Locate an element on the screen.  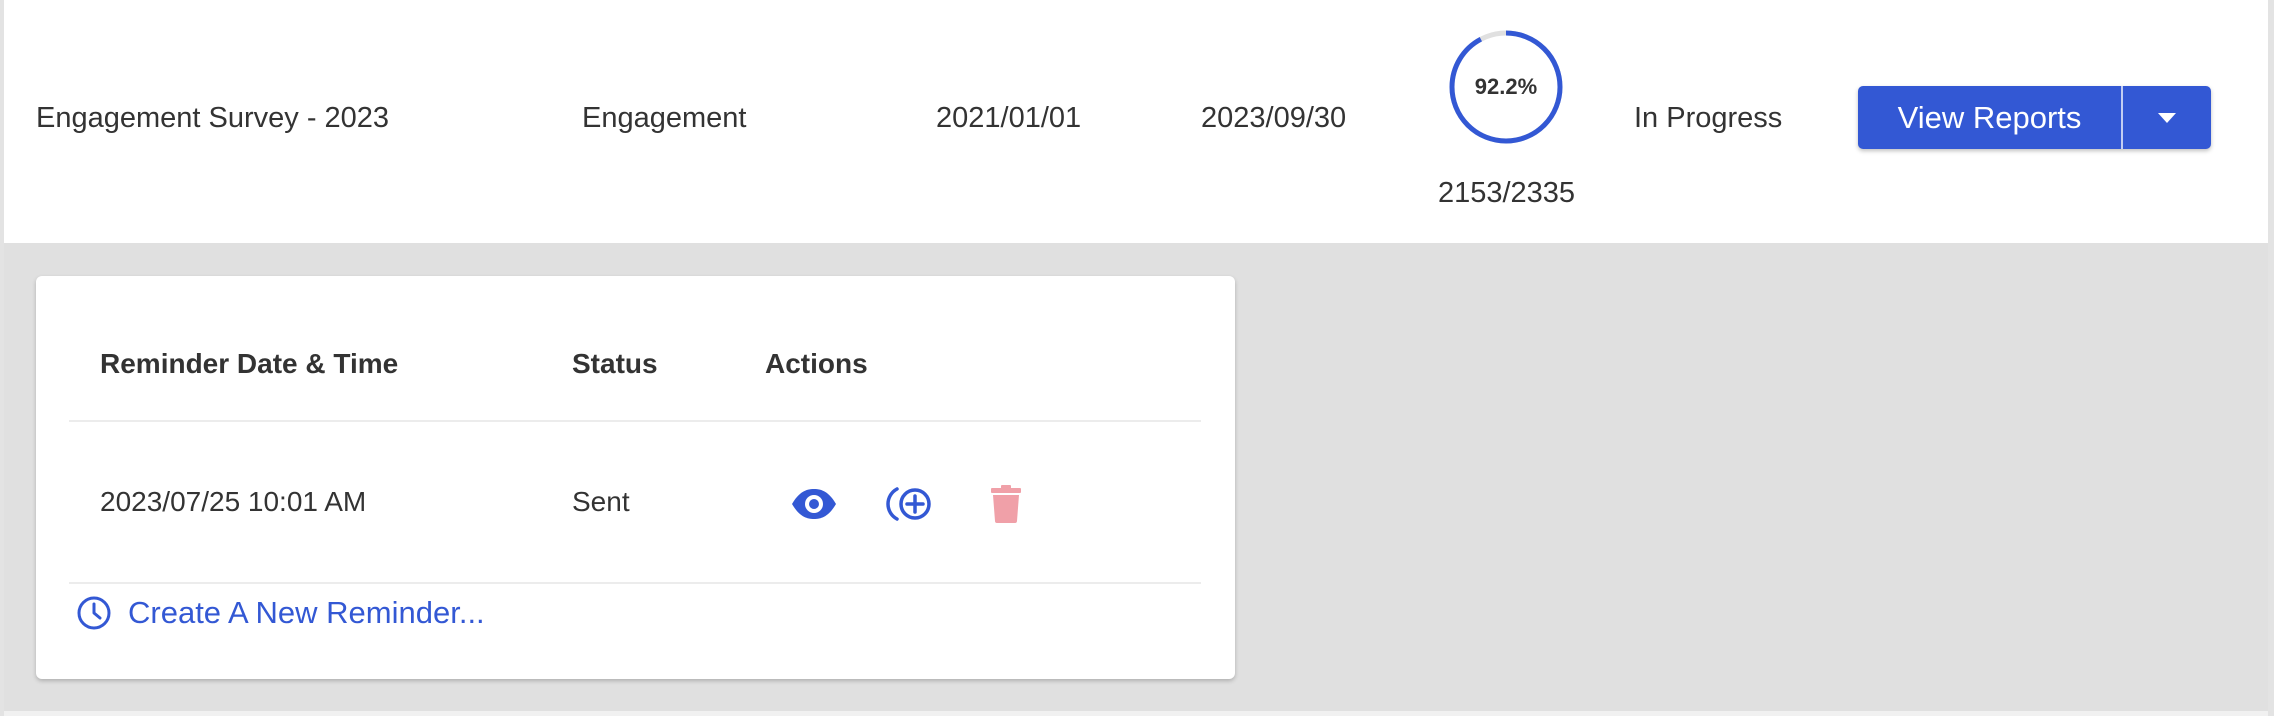
response-progress: 92.2% 2153/2335 is located at coordinates (1506, 121).